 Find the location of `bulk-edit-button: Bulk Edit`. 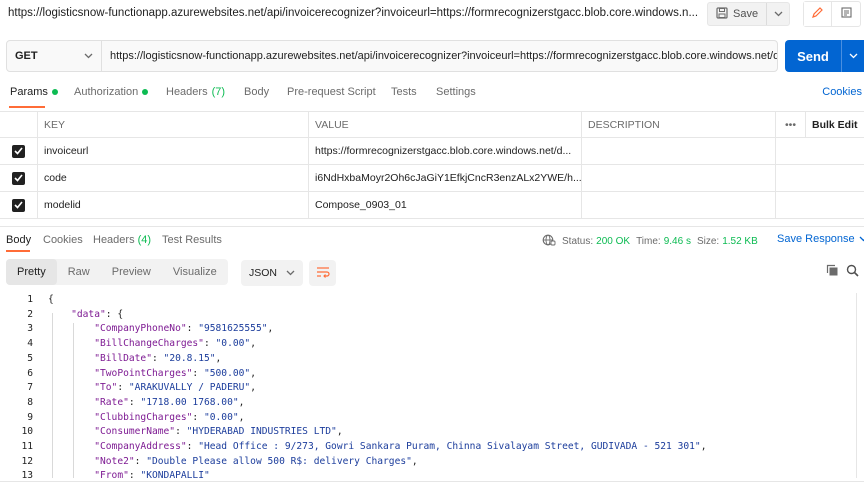

bulk-edit-button: Bulk Edit is located at coordinates (835, 124).